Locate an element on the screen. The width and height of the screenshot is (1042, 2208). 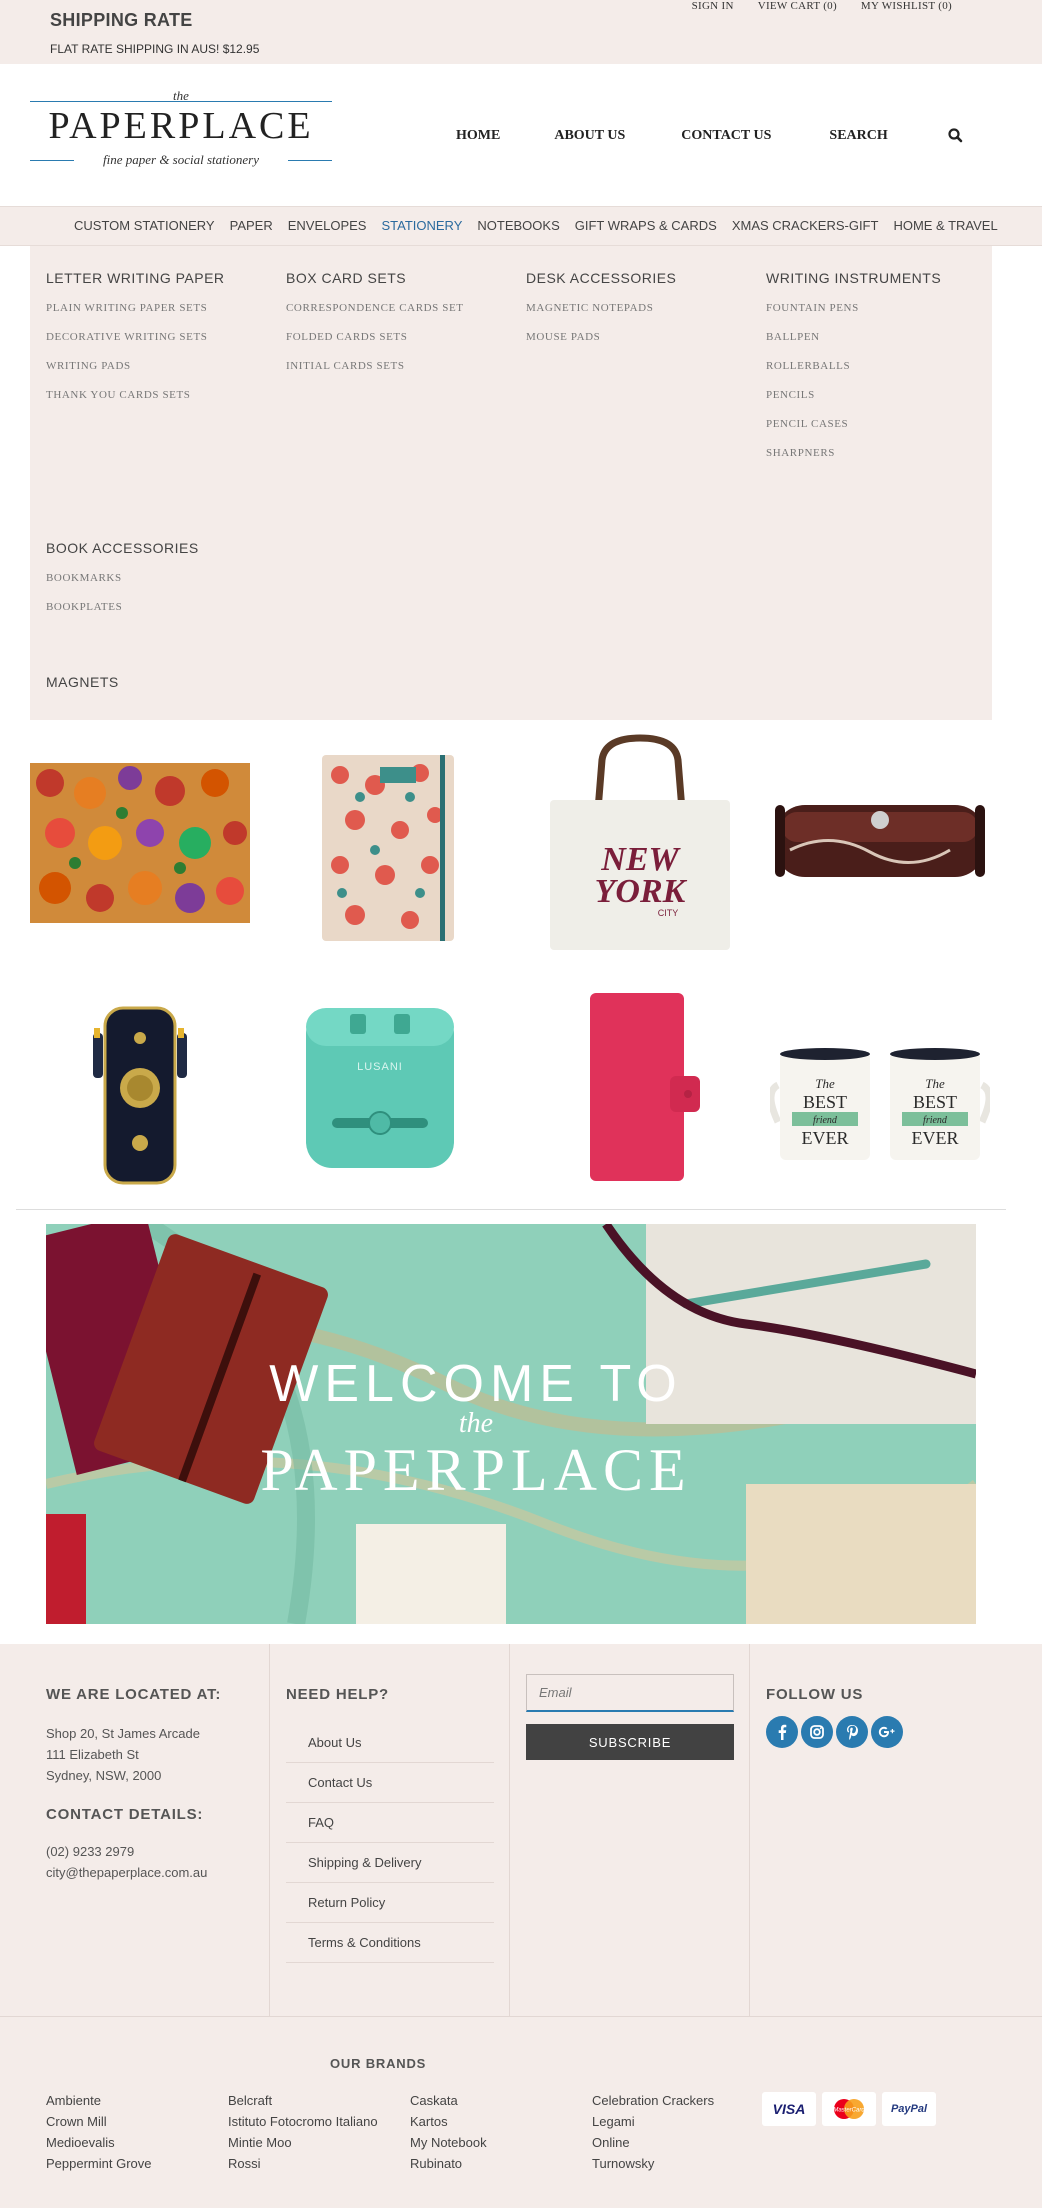
menu-link: DECORATIVE WRITING SETS is located at coordinates (135, 337).